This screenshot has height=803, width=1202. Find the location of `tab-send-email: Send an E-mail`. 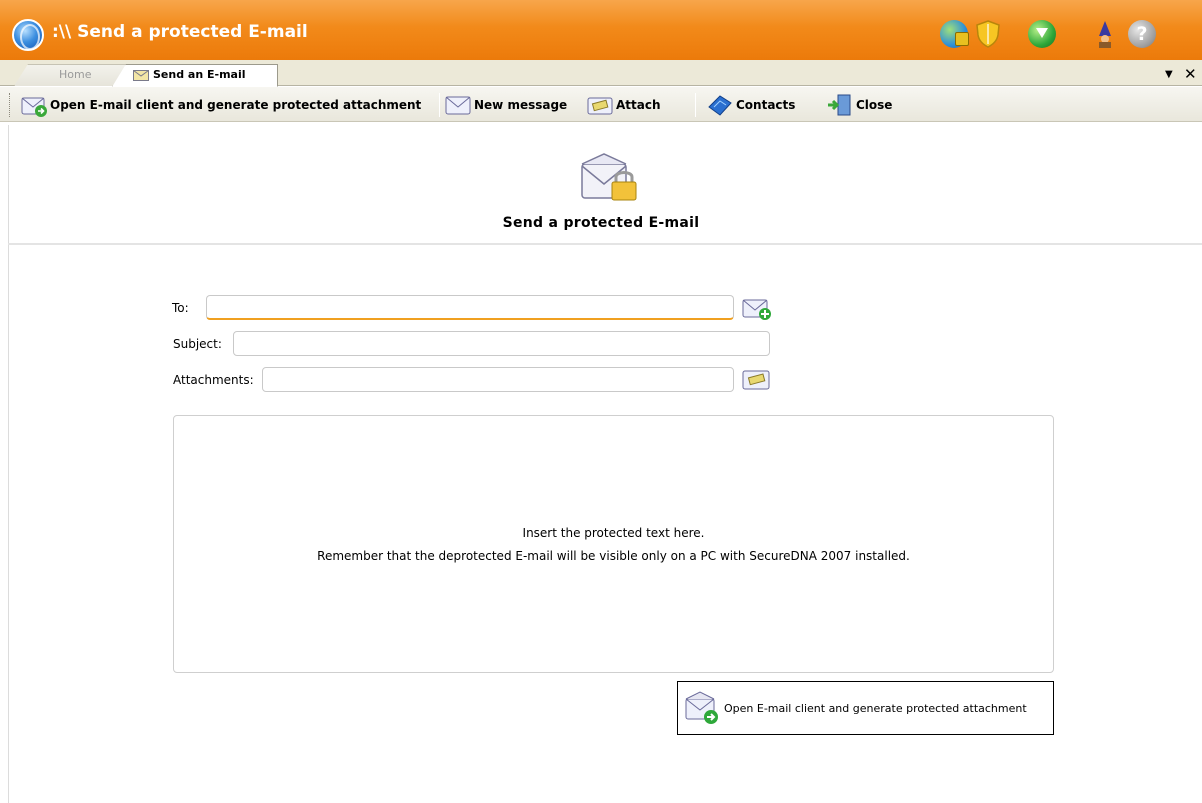

tab-send-email: Send an E-mail is located at coordinates (195, 75).